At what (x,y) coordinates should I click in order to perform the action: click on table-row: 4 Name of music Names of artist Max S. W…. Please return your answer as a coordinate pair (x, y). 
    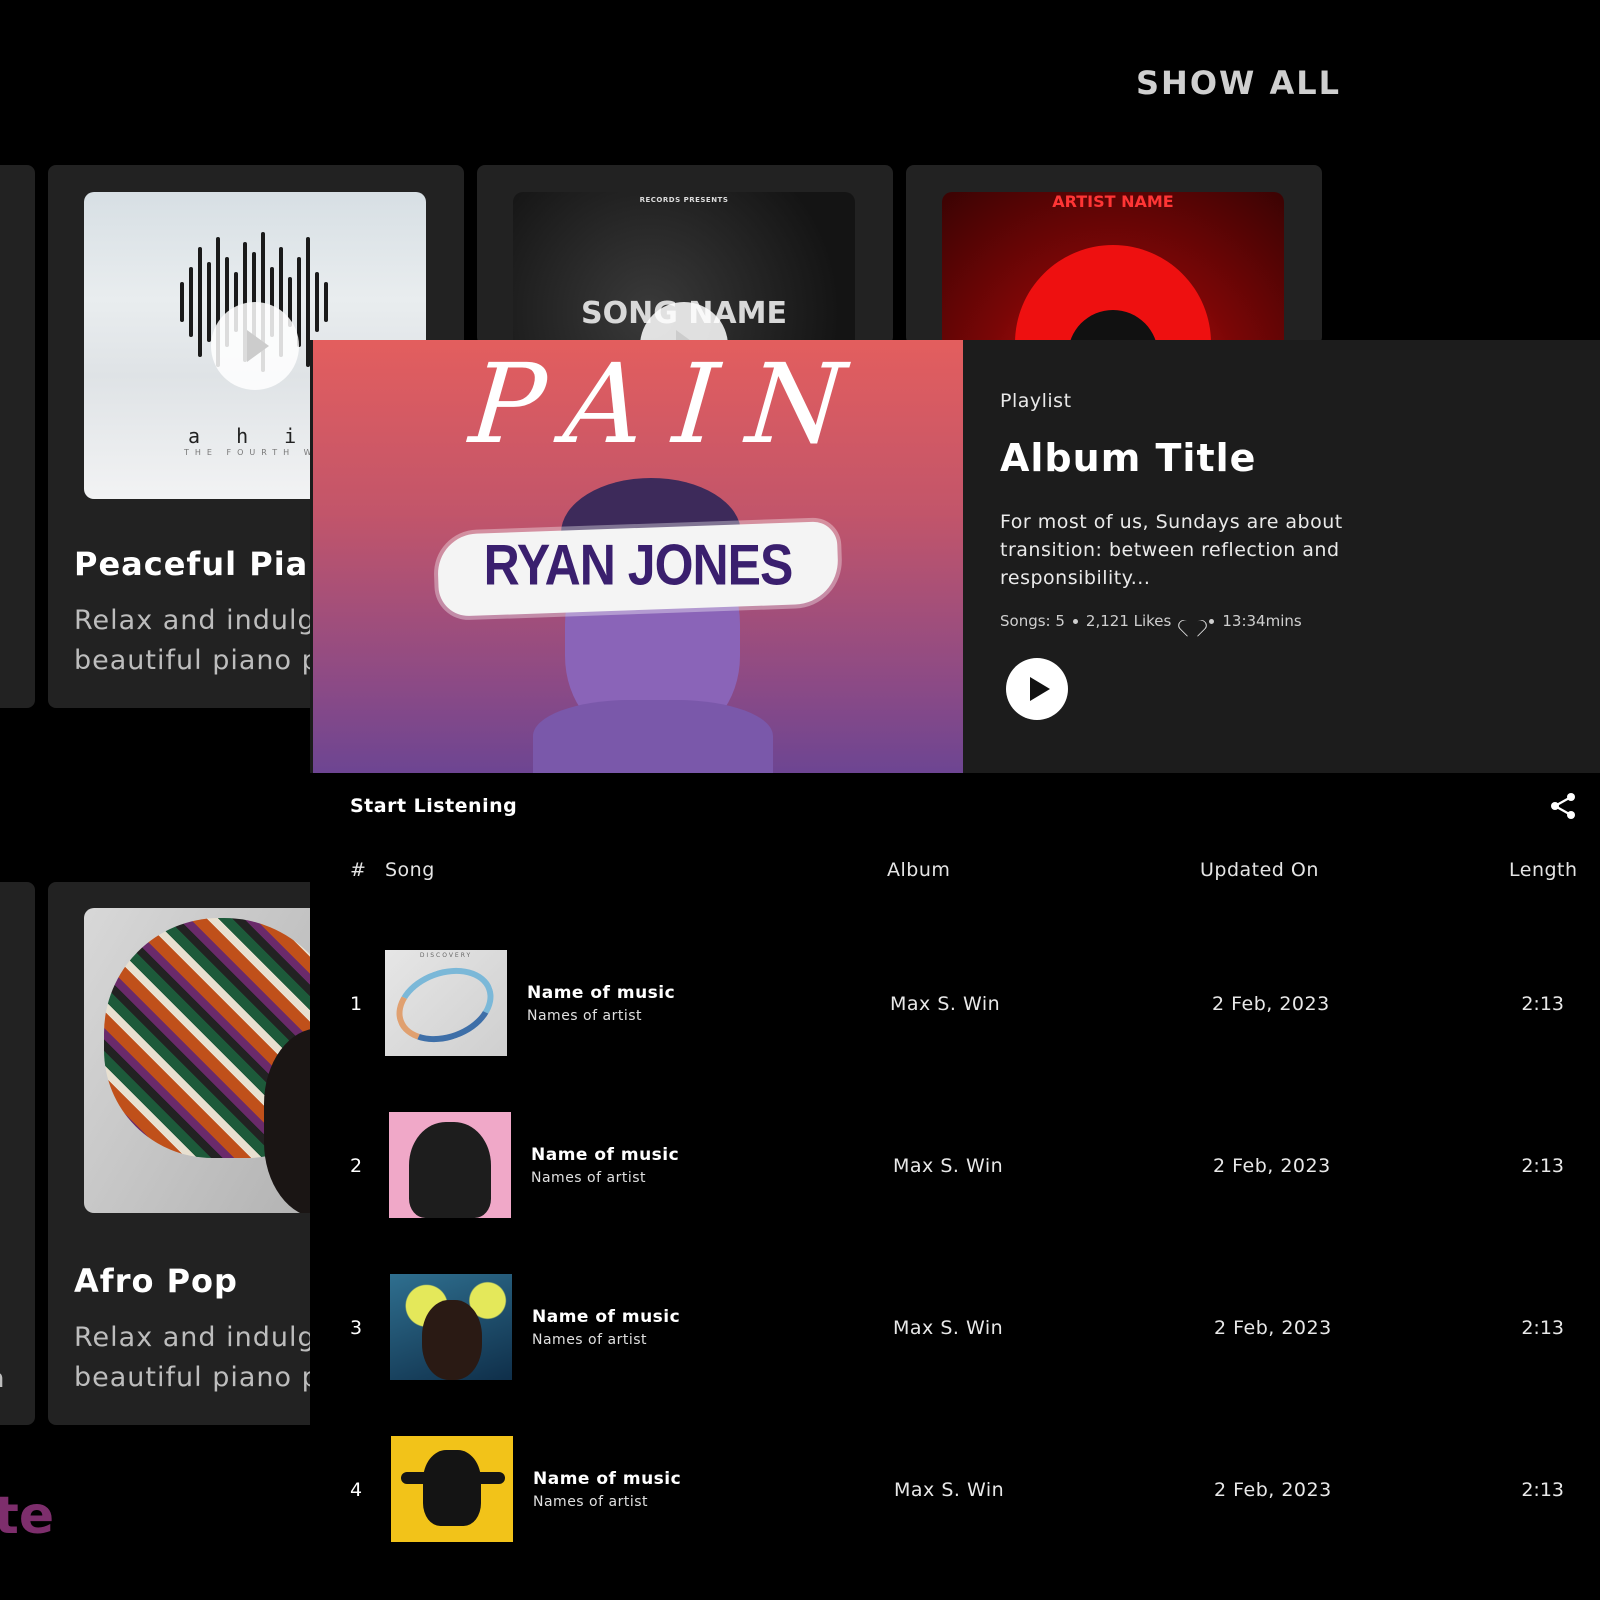
    Looking at the image, I should click on (955, 1491).